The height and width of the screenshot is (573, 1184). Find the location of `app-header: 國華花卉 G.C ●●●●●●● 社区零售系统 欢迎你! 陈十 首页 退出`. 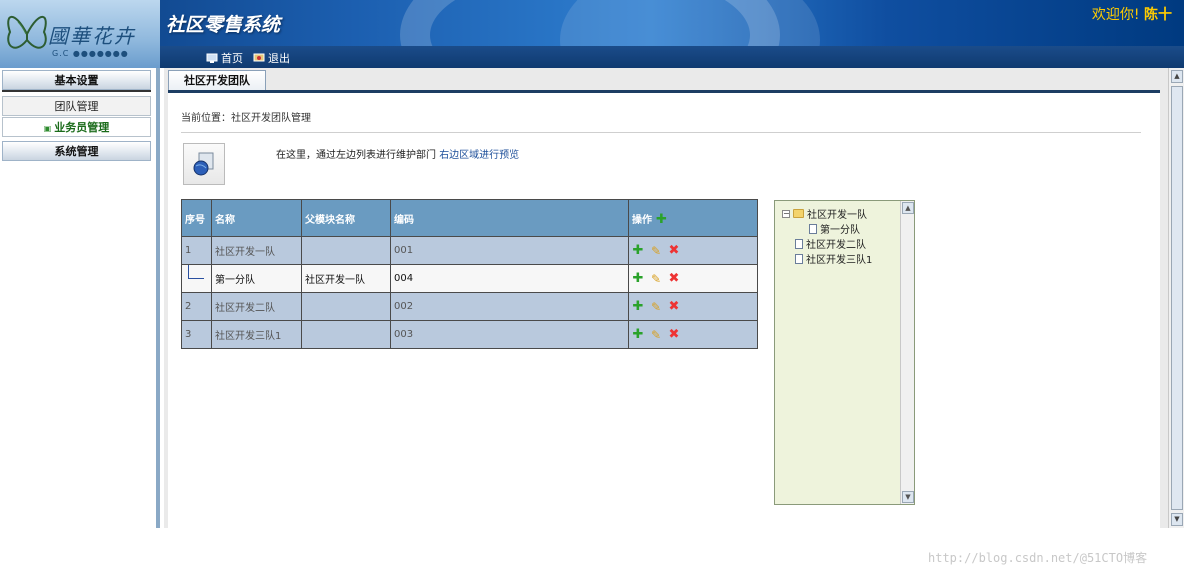

app-header: 國華花卉 G.C ●●●●●●● 社区零售系统 欢迎你! 陈十 首页 退出 is located at coordinates (592, 34).